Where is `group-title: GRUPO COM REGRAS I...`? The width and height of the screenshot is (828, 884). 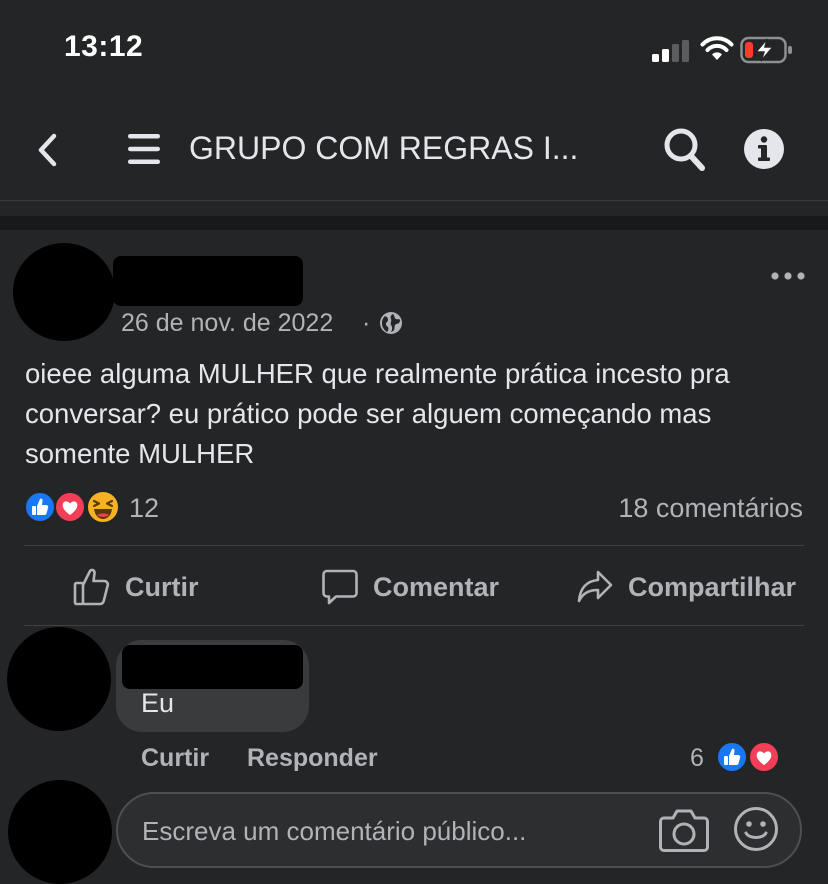 group-title: GRUPO COM REGRAS I... is located at coordinates (383, 148).